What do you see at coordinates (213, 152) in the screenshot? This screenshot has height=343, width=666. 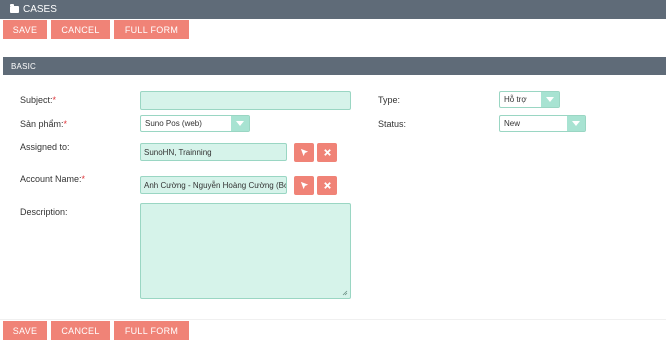 I see `assigned-to-input: SunoHN, Trainning` at bounding box center [213, 152].